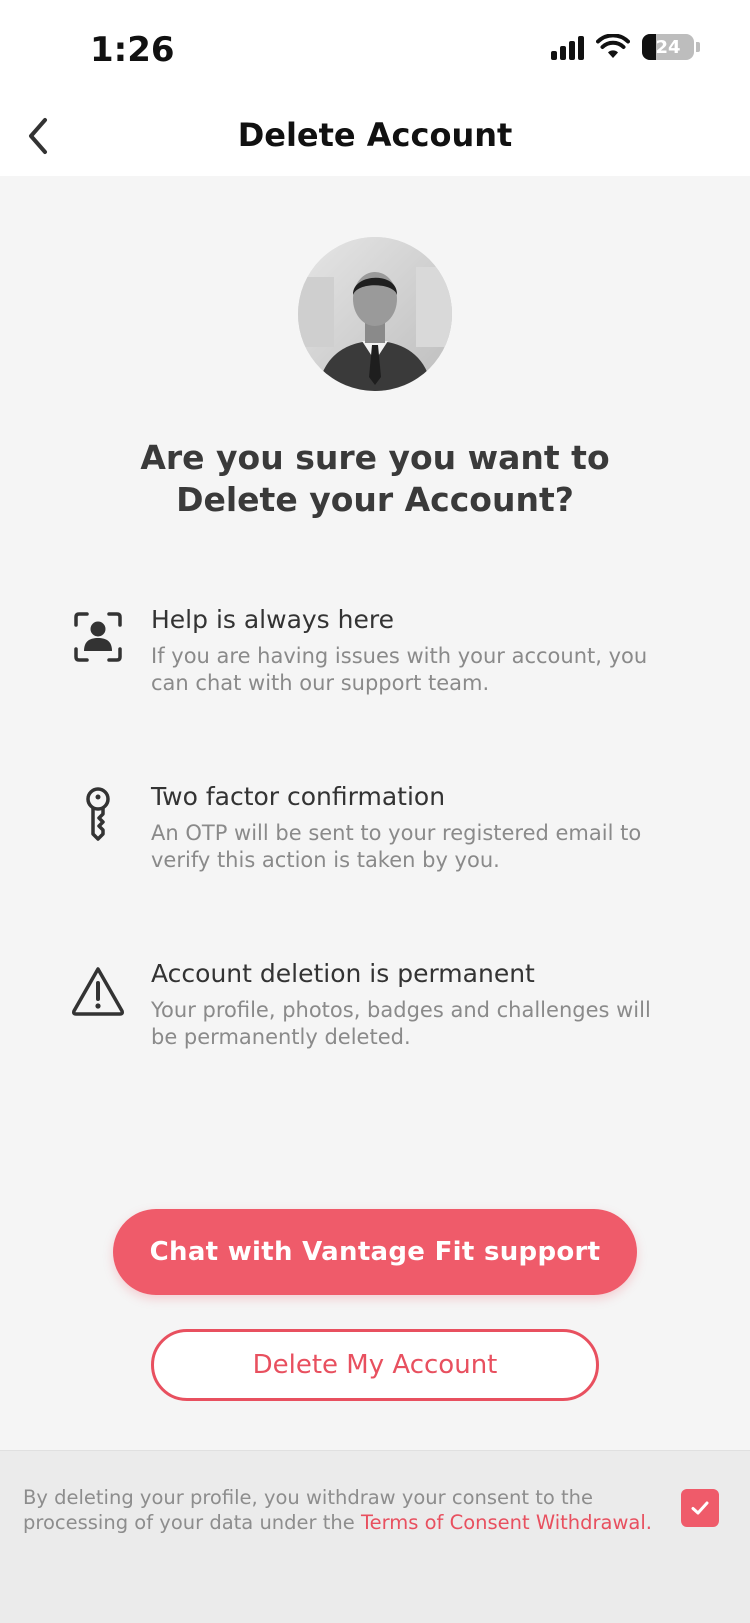  I want to click on battery-level: 24, so click(668, 47).